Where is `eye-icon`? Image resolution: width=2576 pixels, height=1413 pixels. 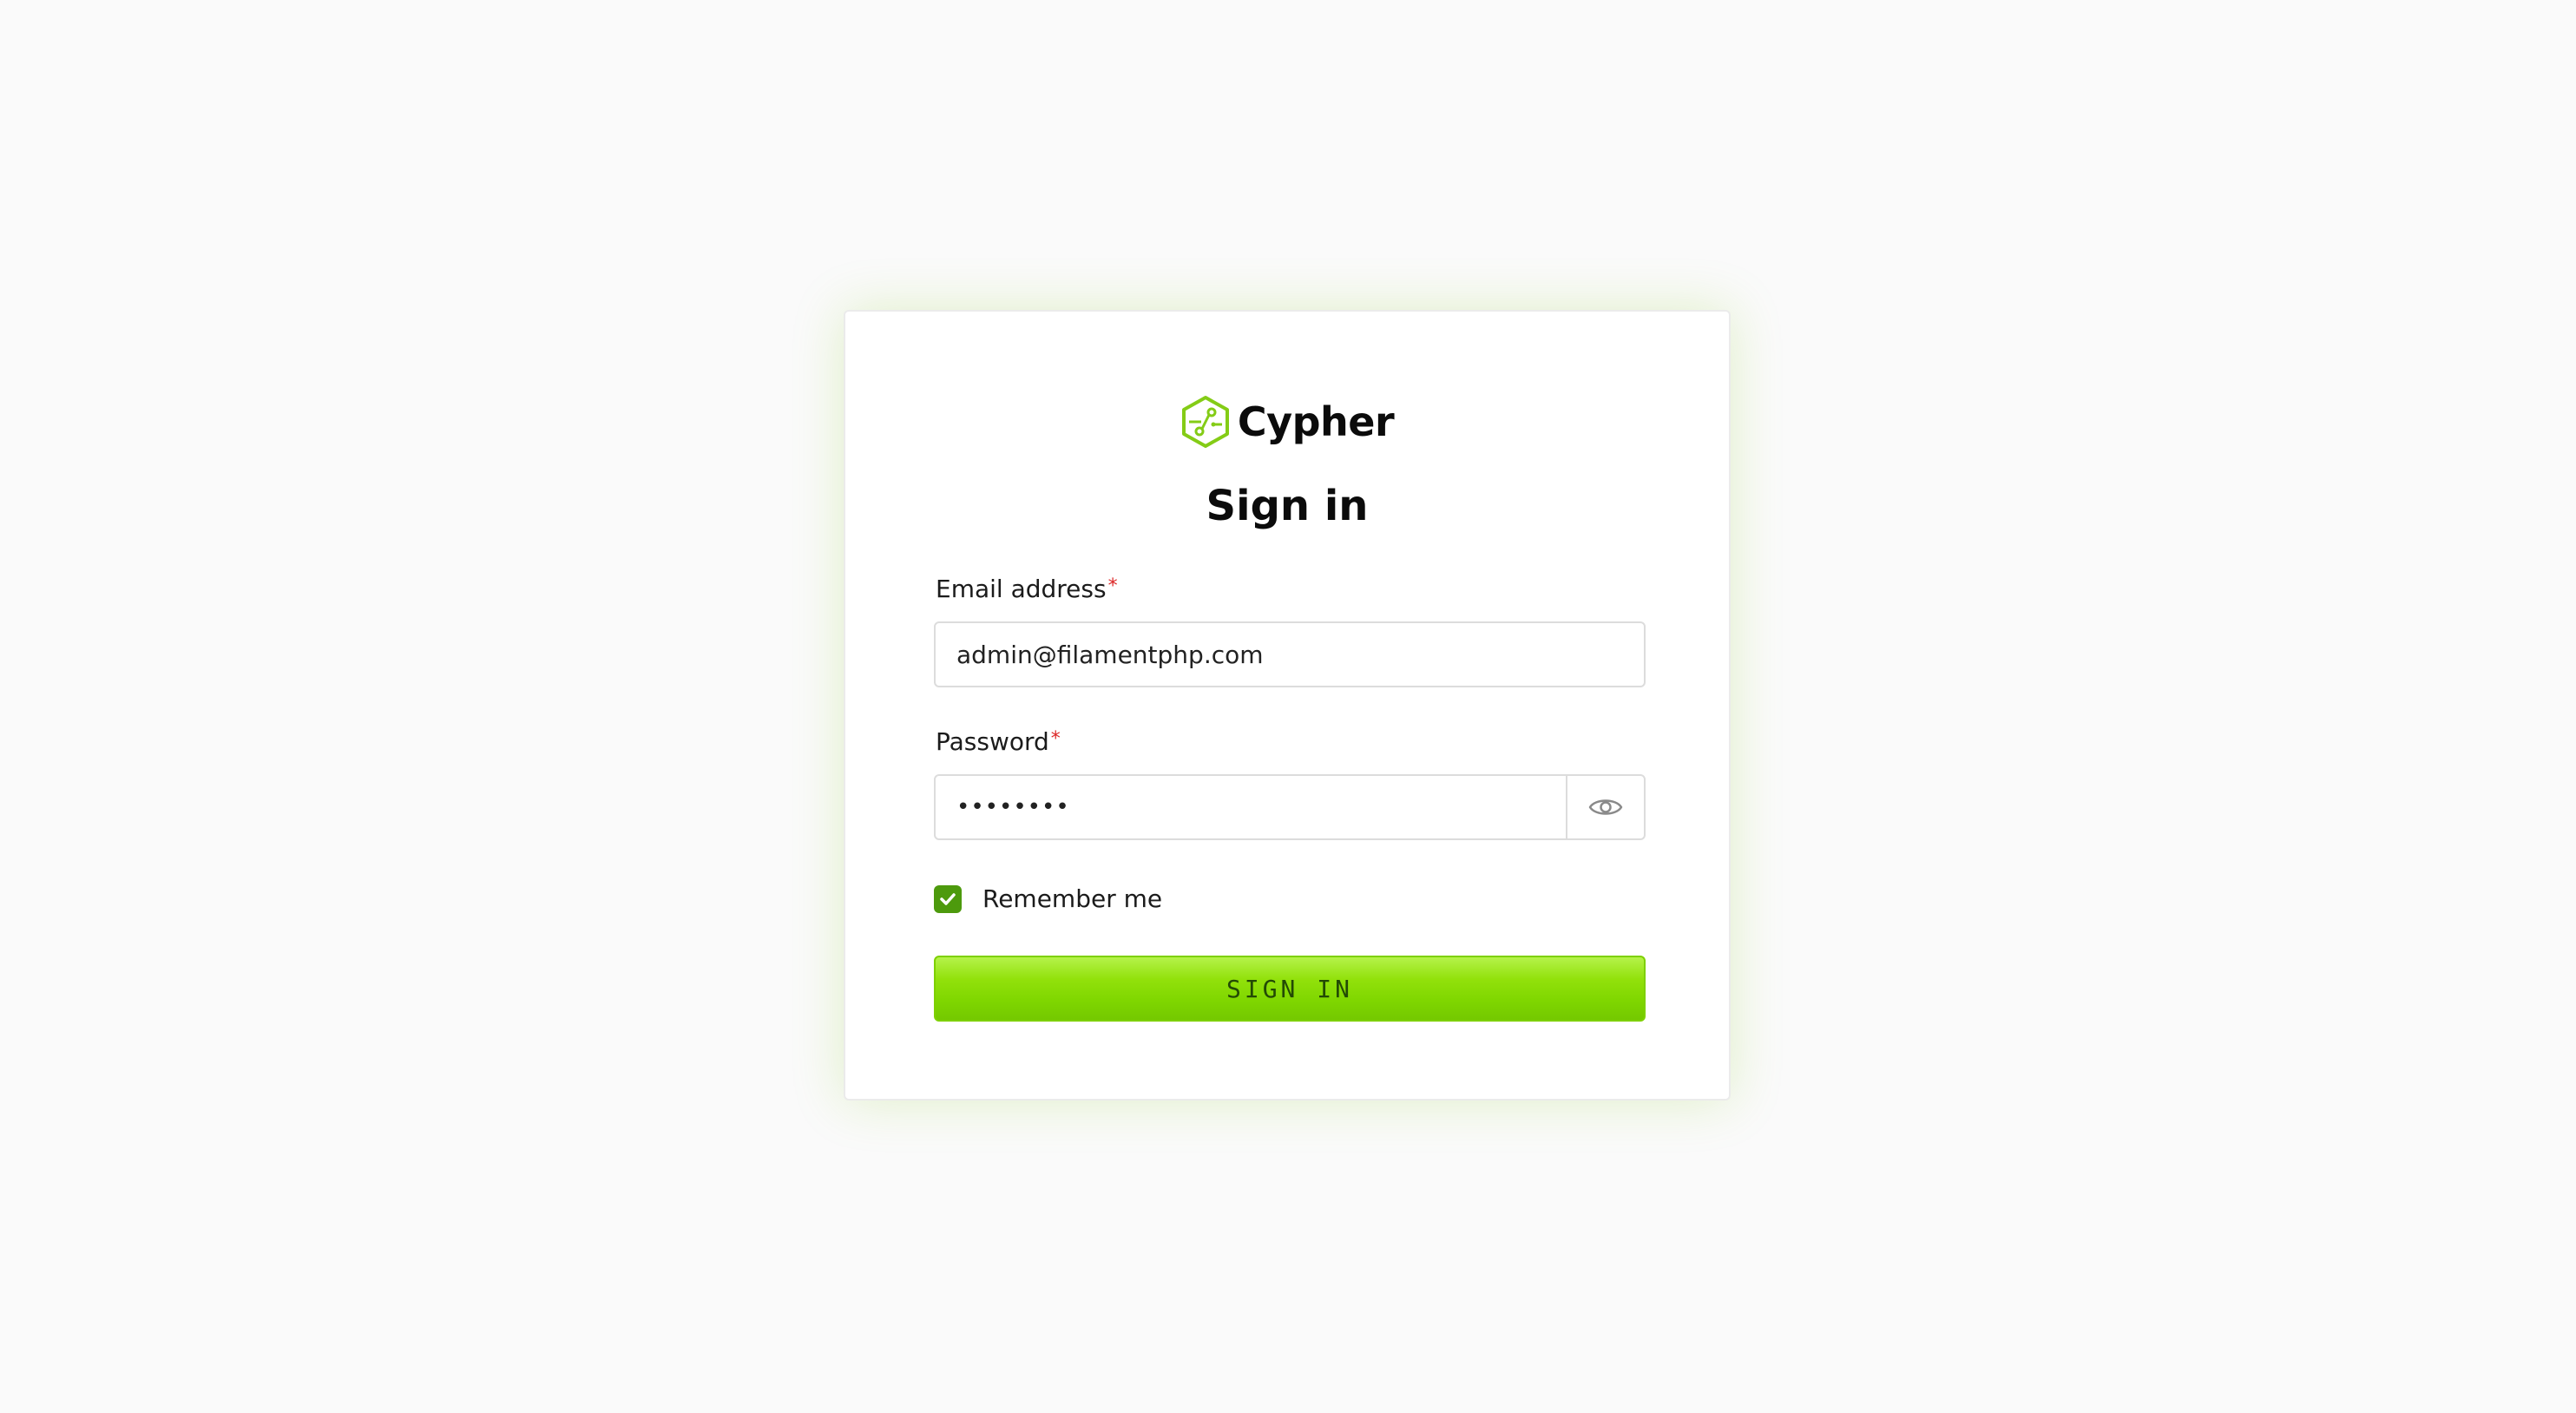
eye-icon is located at coordinates (1605, 807).